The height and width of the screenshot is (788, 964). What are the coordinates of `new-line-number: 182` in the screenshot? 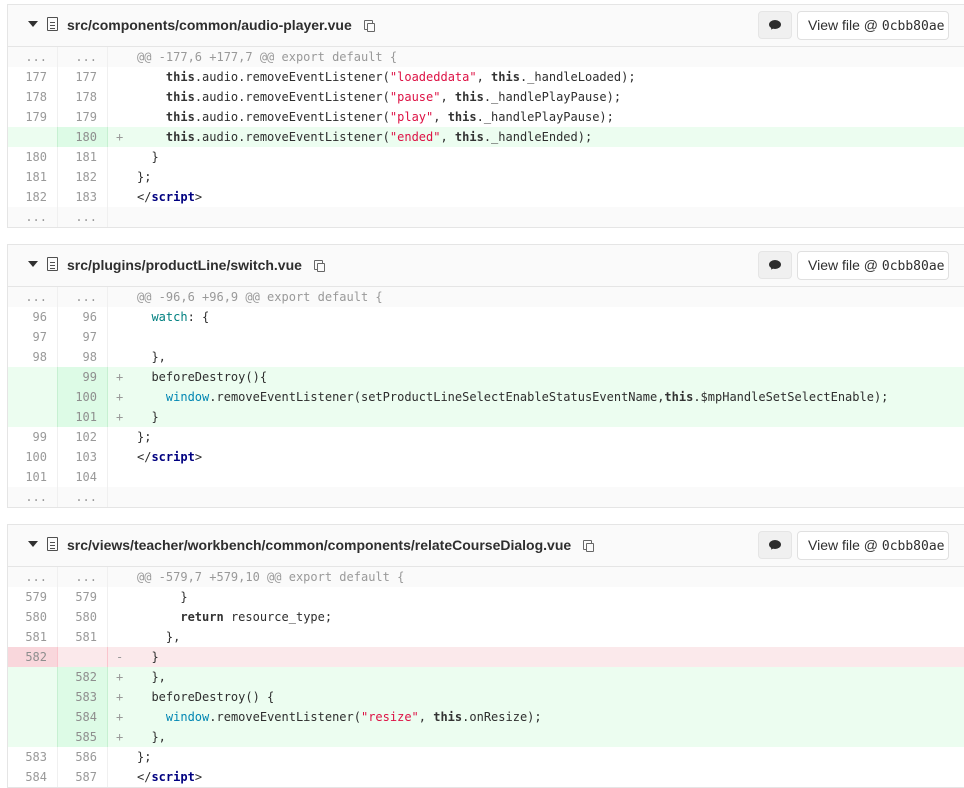 It's located at (83, 177).